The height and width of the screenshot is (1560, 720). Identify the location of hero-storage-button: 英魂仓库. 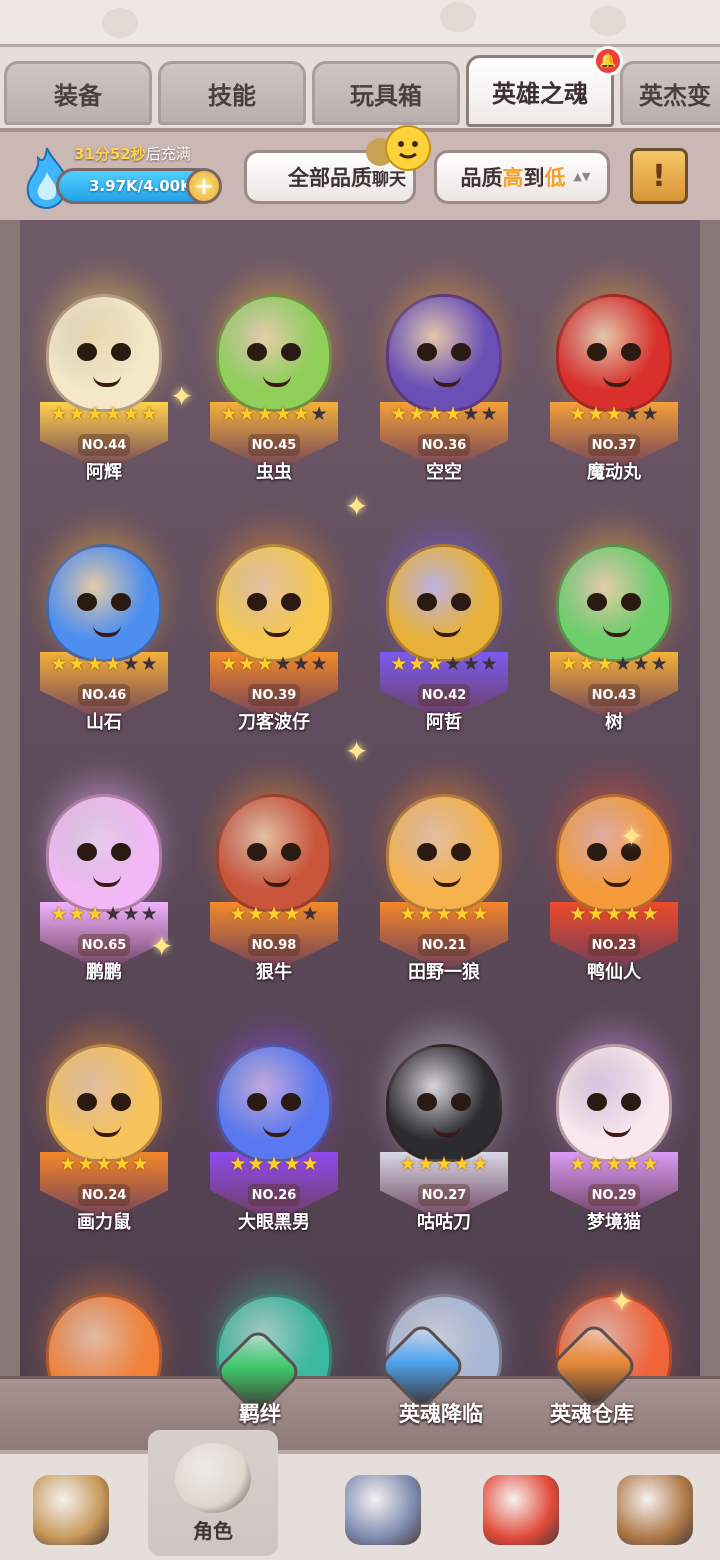
(592, 1413).